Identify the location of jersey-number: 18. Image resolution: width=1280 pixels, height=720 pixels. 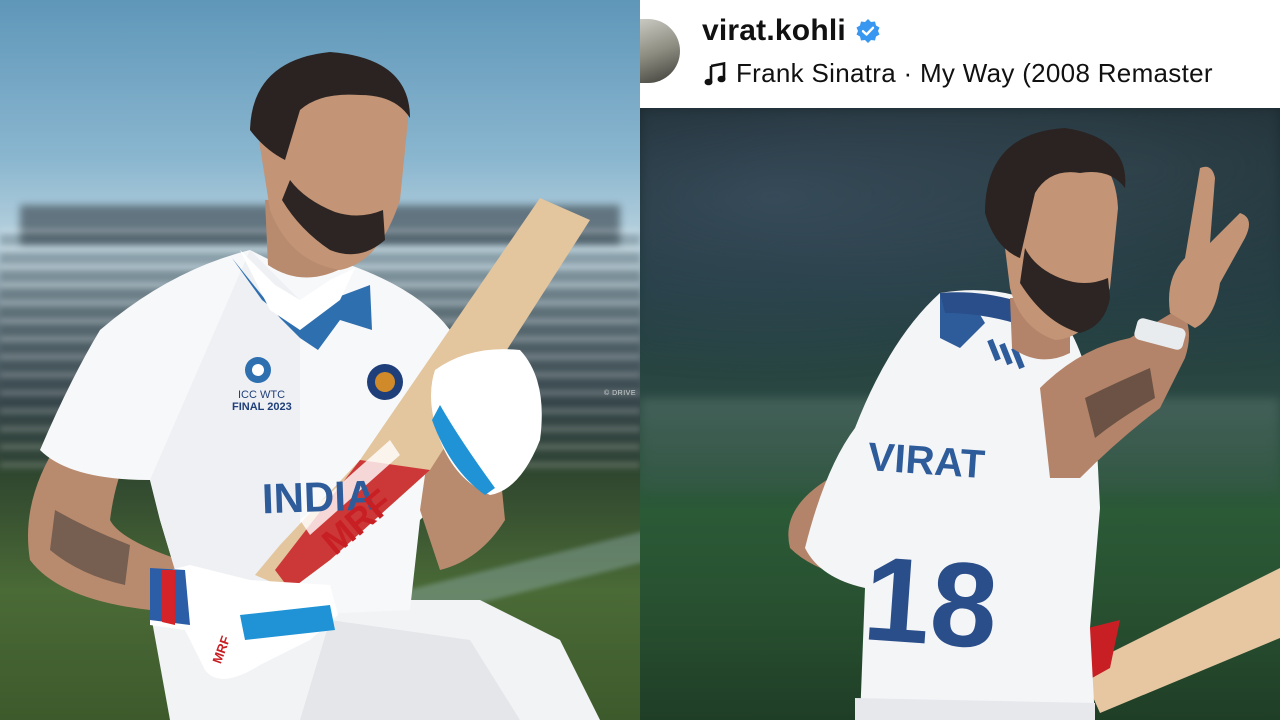
(930, 602).